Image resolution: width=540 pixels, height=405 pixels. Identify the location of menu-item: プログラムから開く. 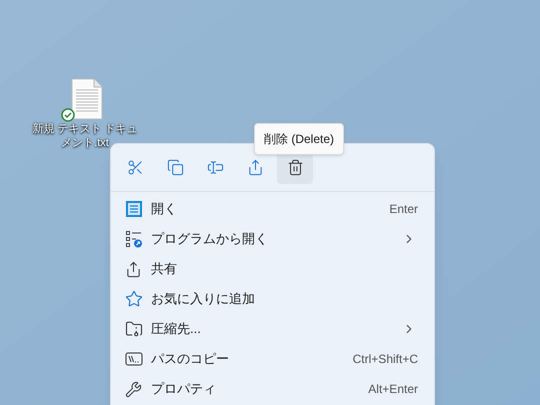
(272, 239).